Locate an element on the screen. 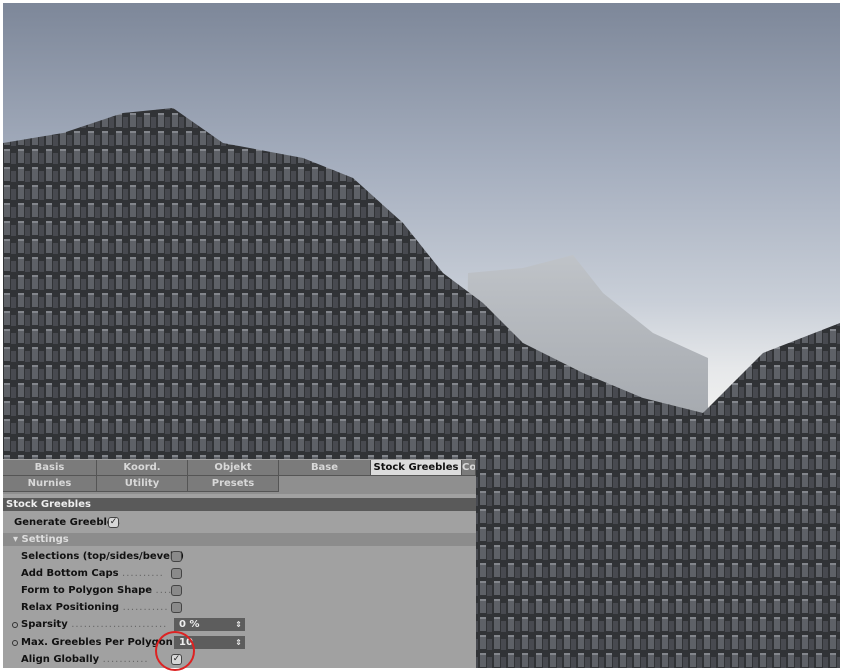 This screenshot has height=672, width=844. tab-basis: Basis is located at coordinates (50, 468).